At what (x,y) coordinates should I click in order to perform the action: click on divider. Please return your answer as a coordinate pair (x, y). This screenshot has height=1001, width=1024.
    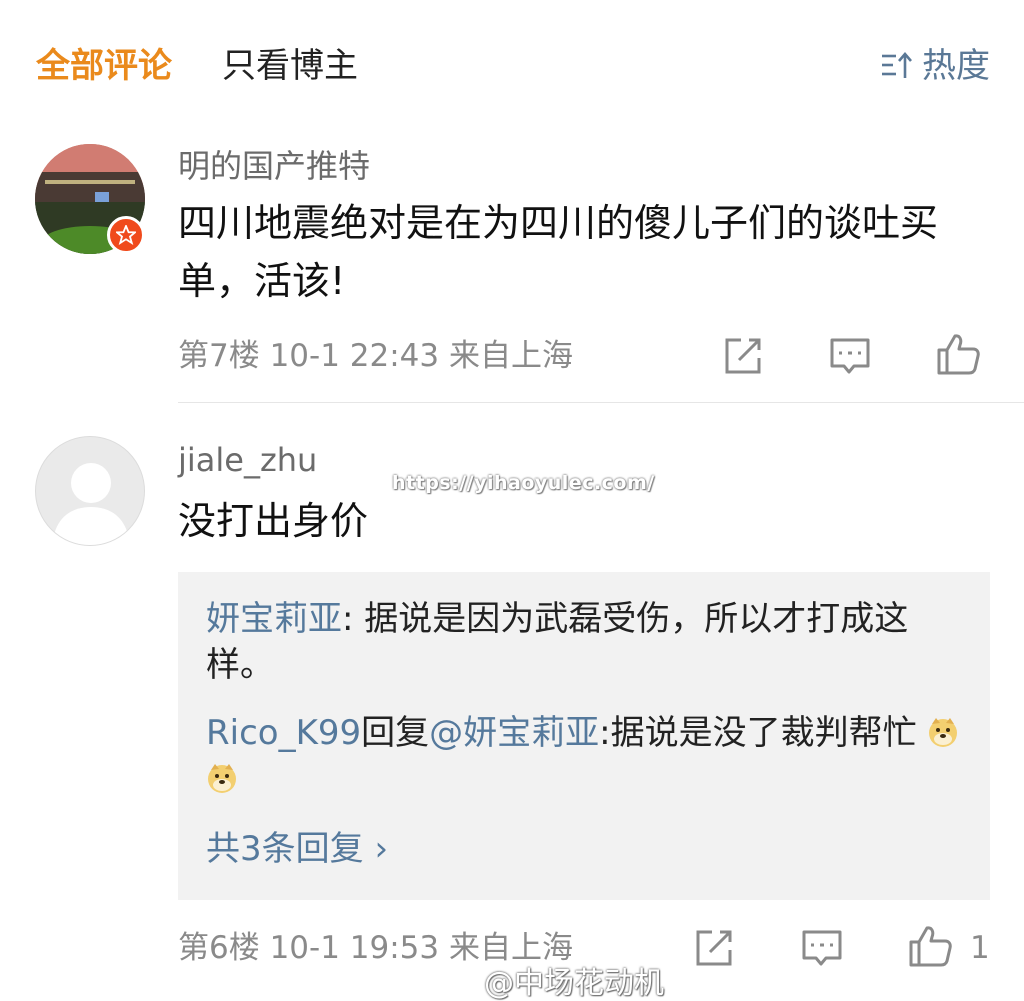
    Looking at the image, I should click on (601, 402).